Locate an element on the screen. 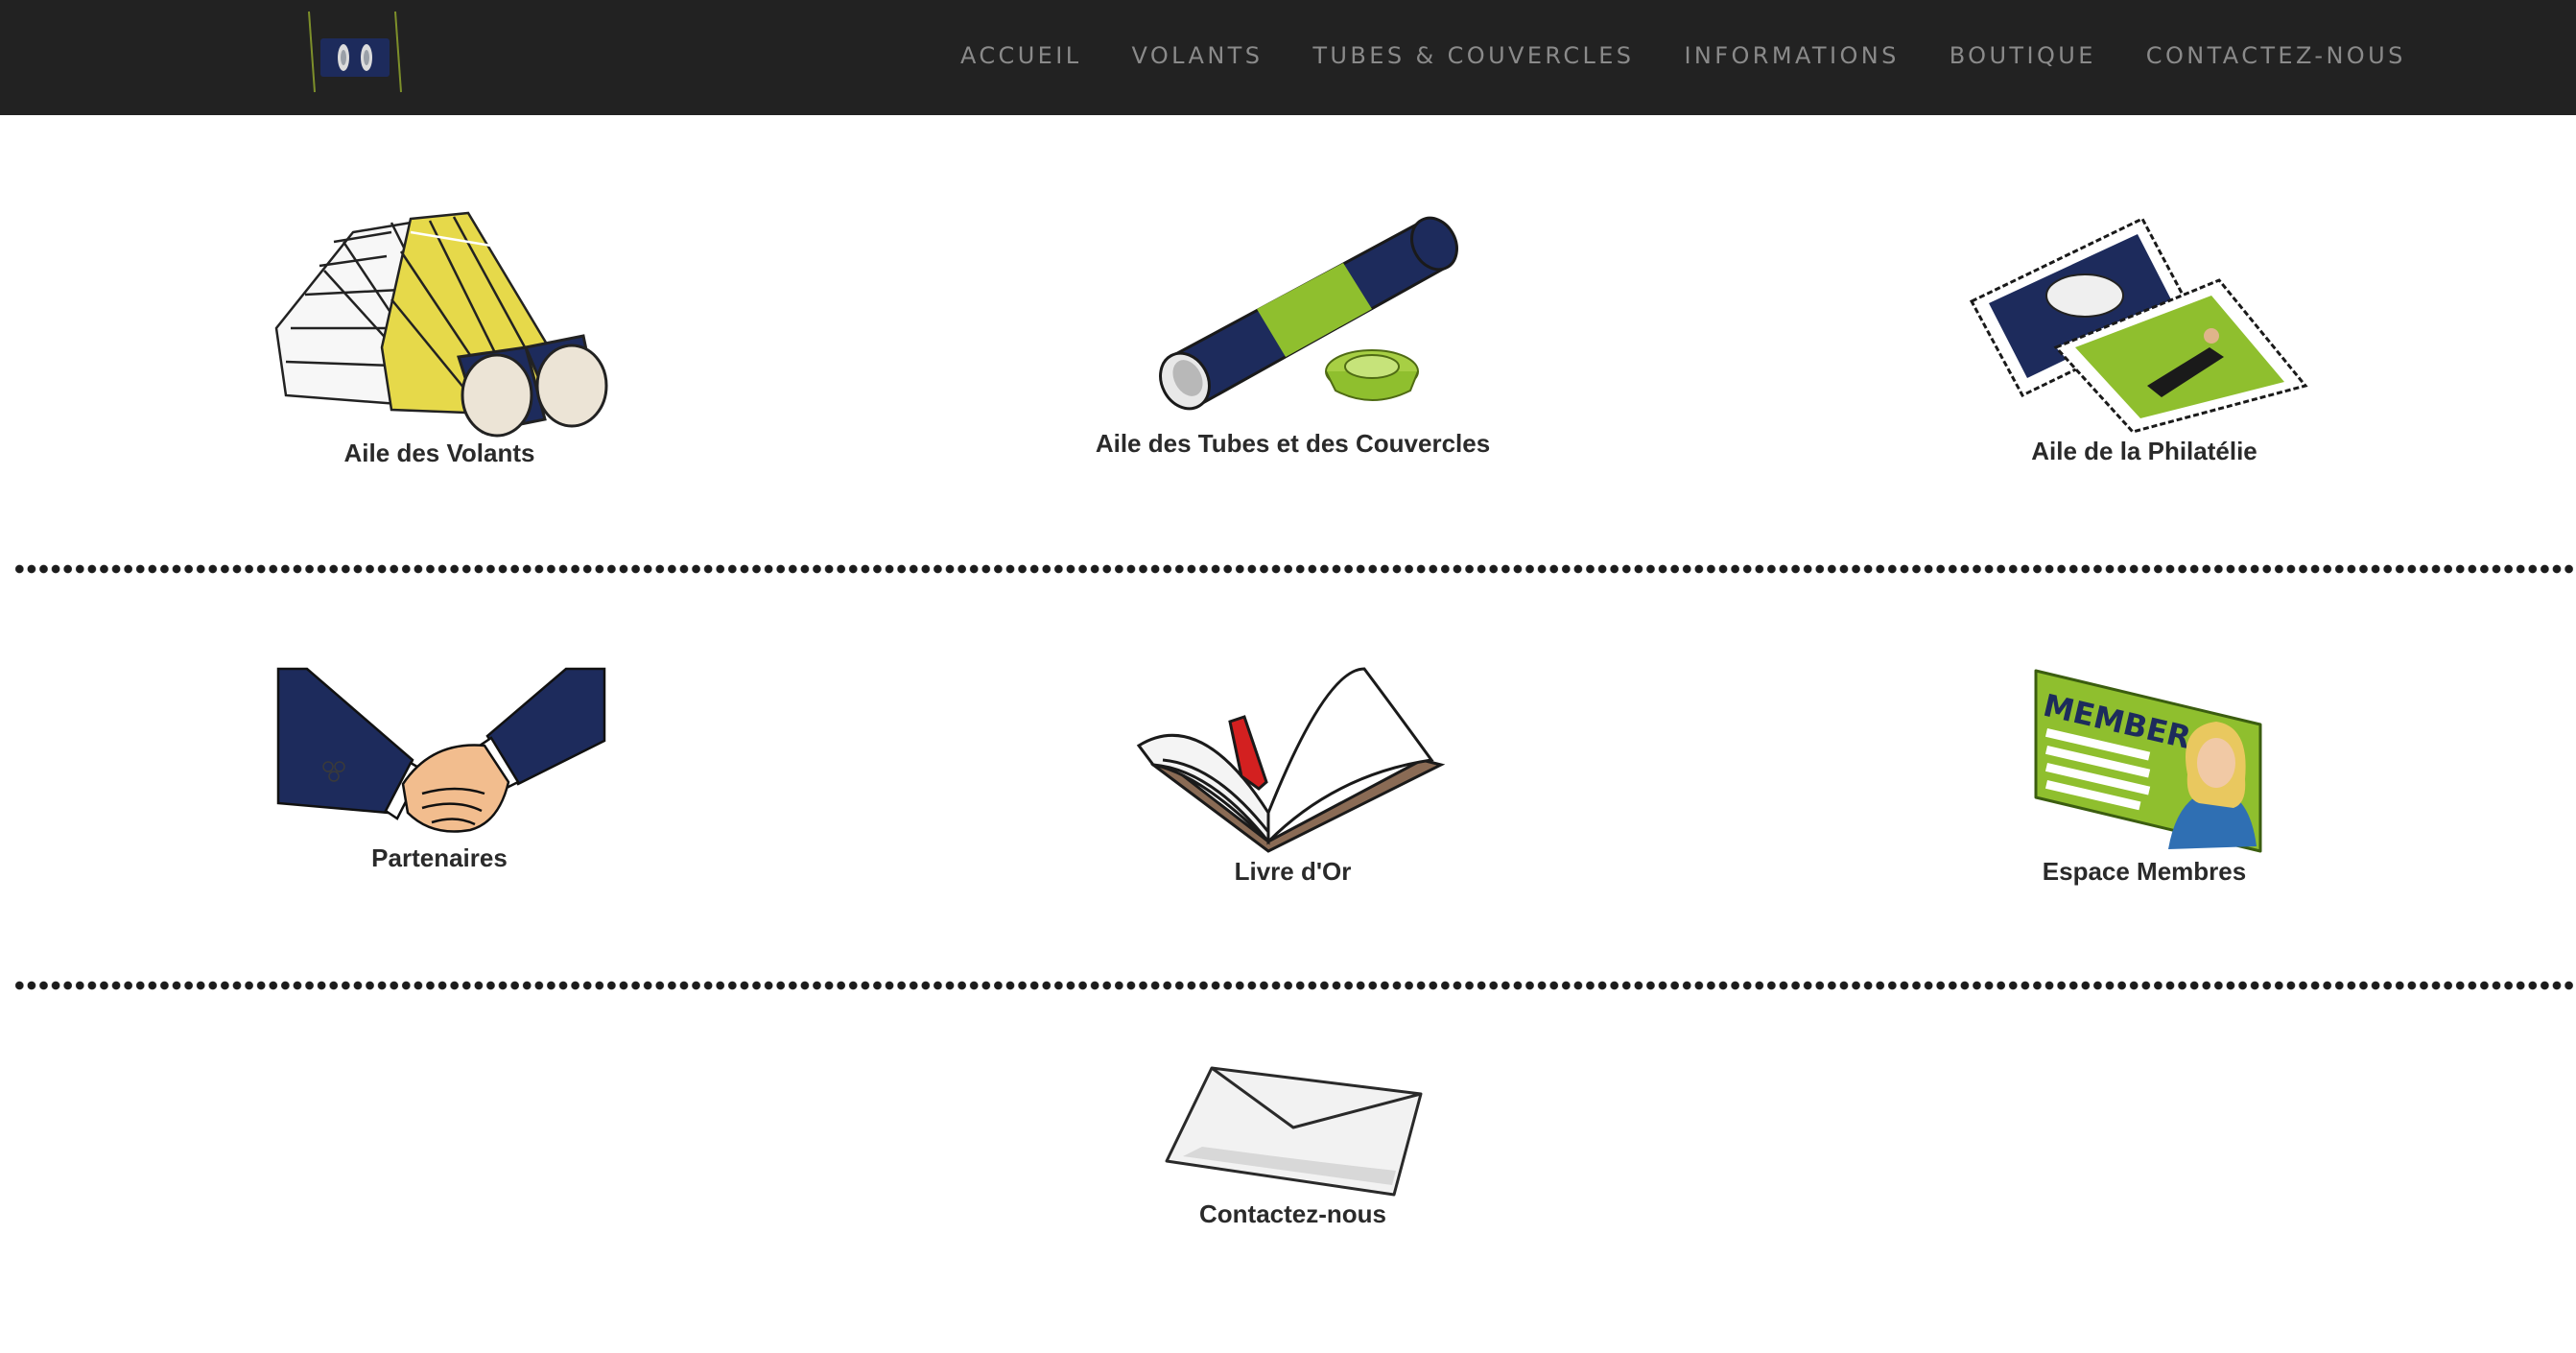 The image size is (2576, 1353). nav-item-volants: VOLANTS is located at coordinates (1198, 56).